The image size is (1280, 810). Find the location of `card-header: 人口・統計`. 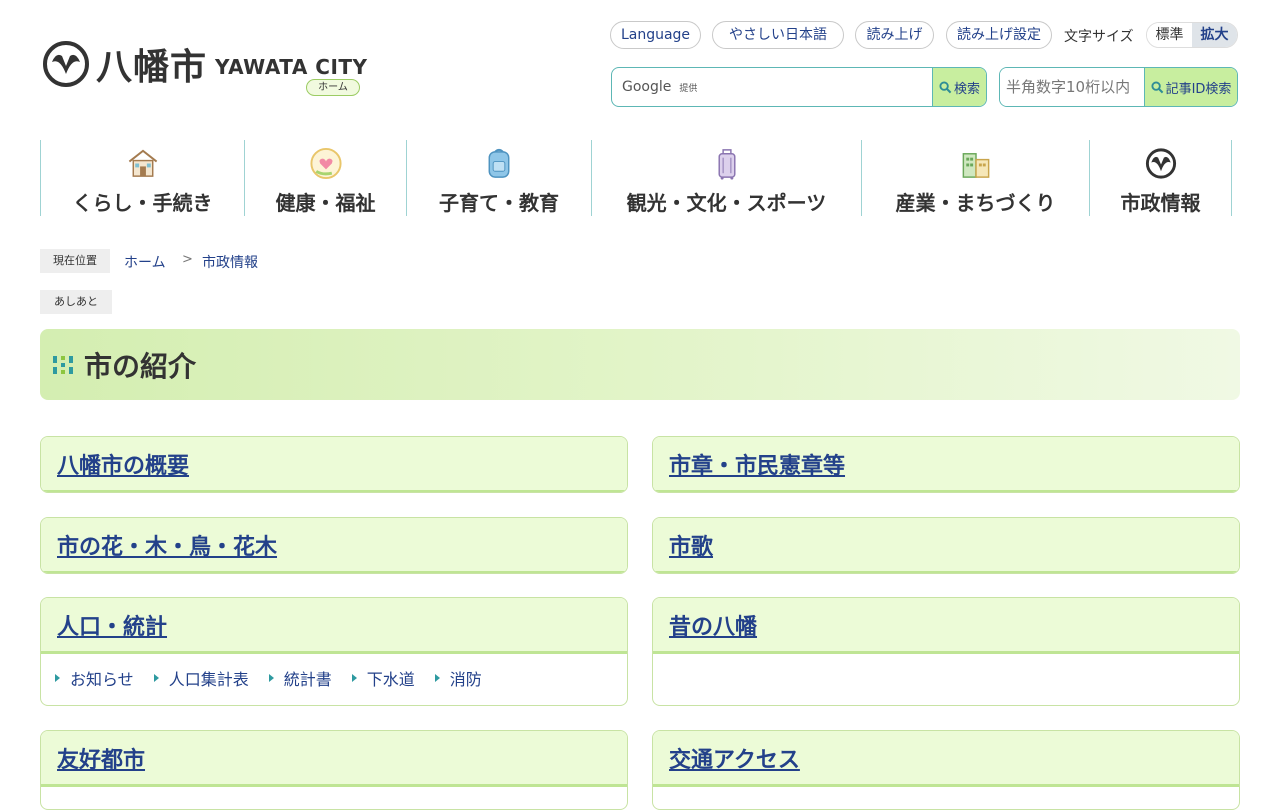

card-header: 人口・統計 is located at coordinates (334, 626).